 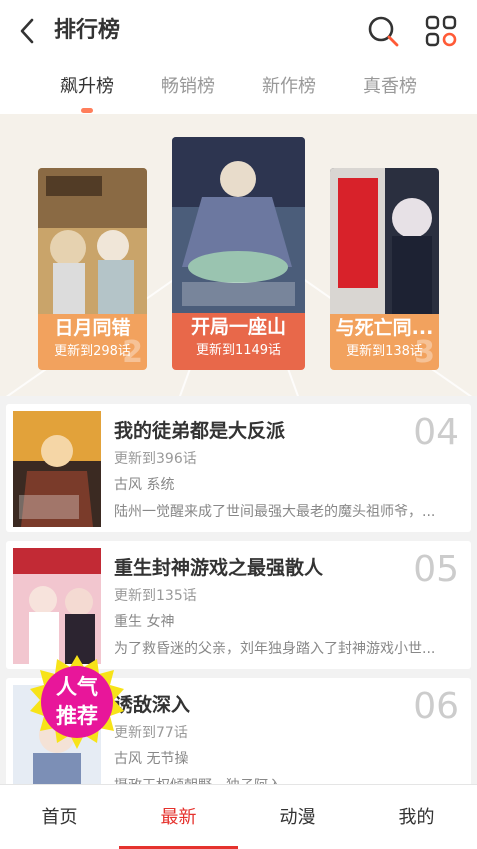 What do you see at coordinates (436, 706) in the screenshot?
I see `rank-number: 06` at bounding box center [436, 706].